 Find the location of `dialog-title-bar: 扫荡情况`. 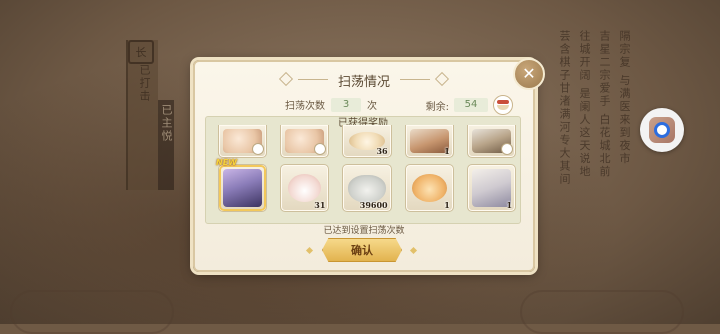

dialog-title-bar: 扫荡情况 is located at coordinates (364, 80).